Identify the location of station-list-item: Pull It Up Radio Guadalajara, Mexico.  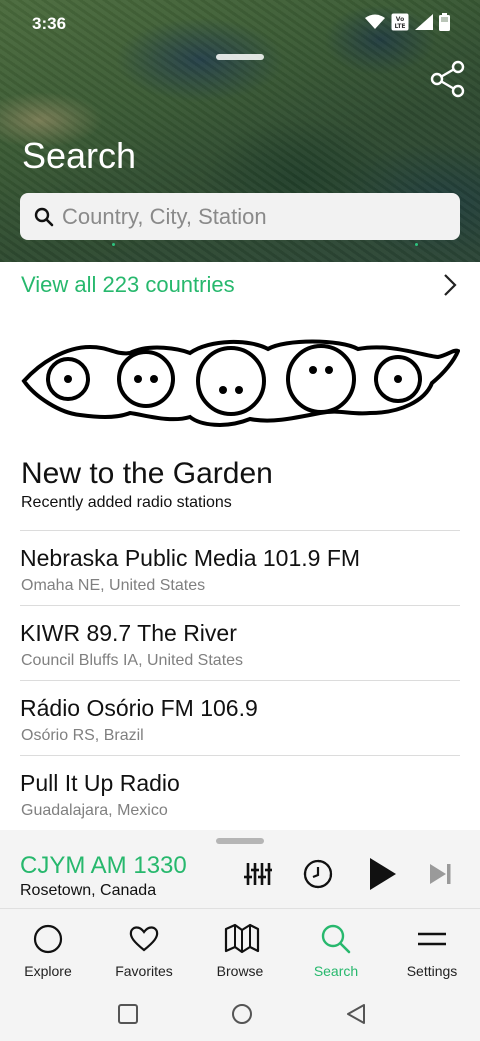
(240, 792).